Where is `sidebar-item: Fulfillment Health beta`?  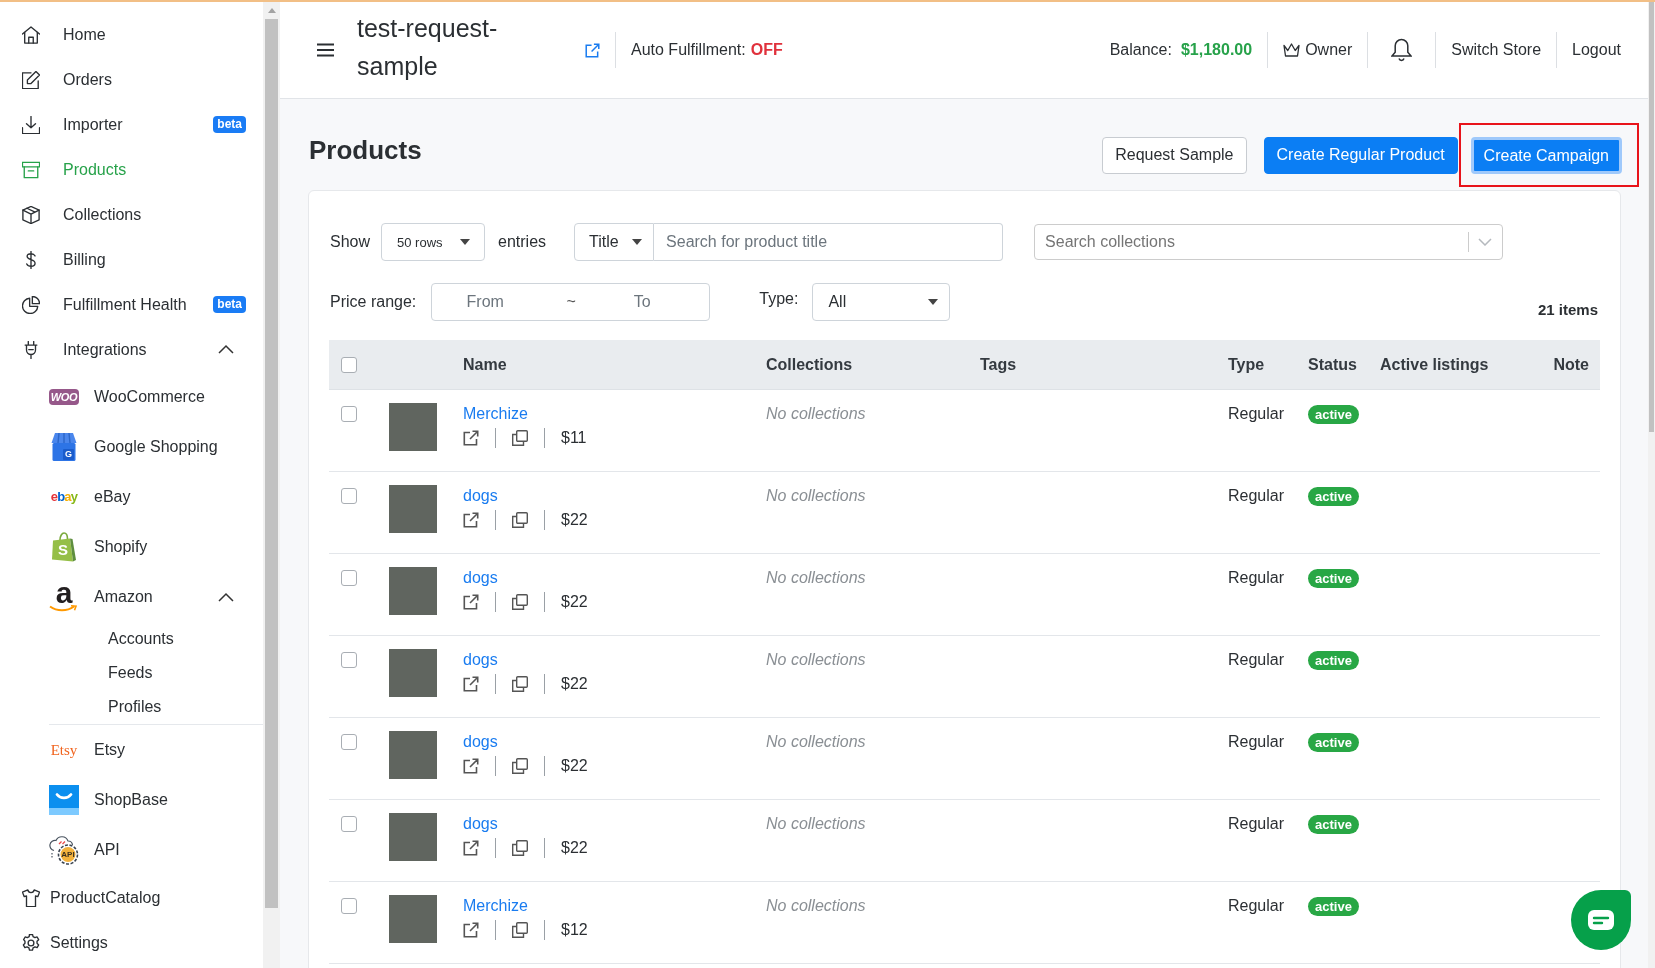
sidebar-item: Fulfillment Health beta is located at coordinates (131, 304).